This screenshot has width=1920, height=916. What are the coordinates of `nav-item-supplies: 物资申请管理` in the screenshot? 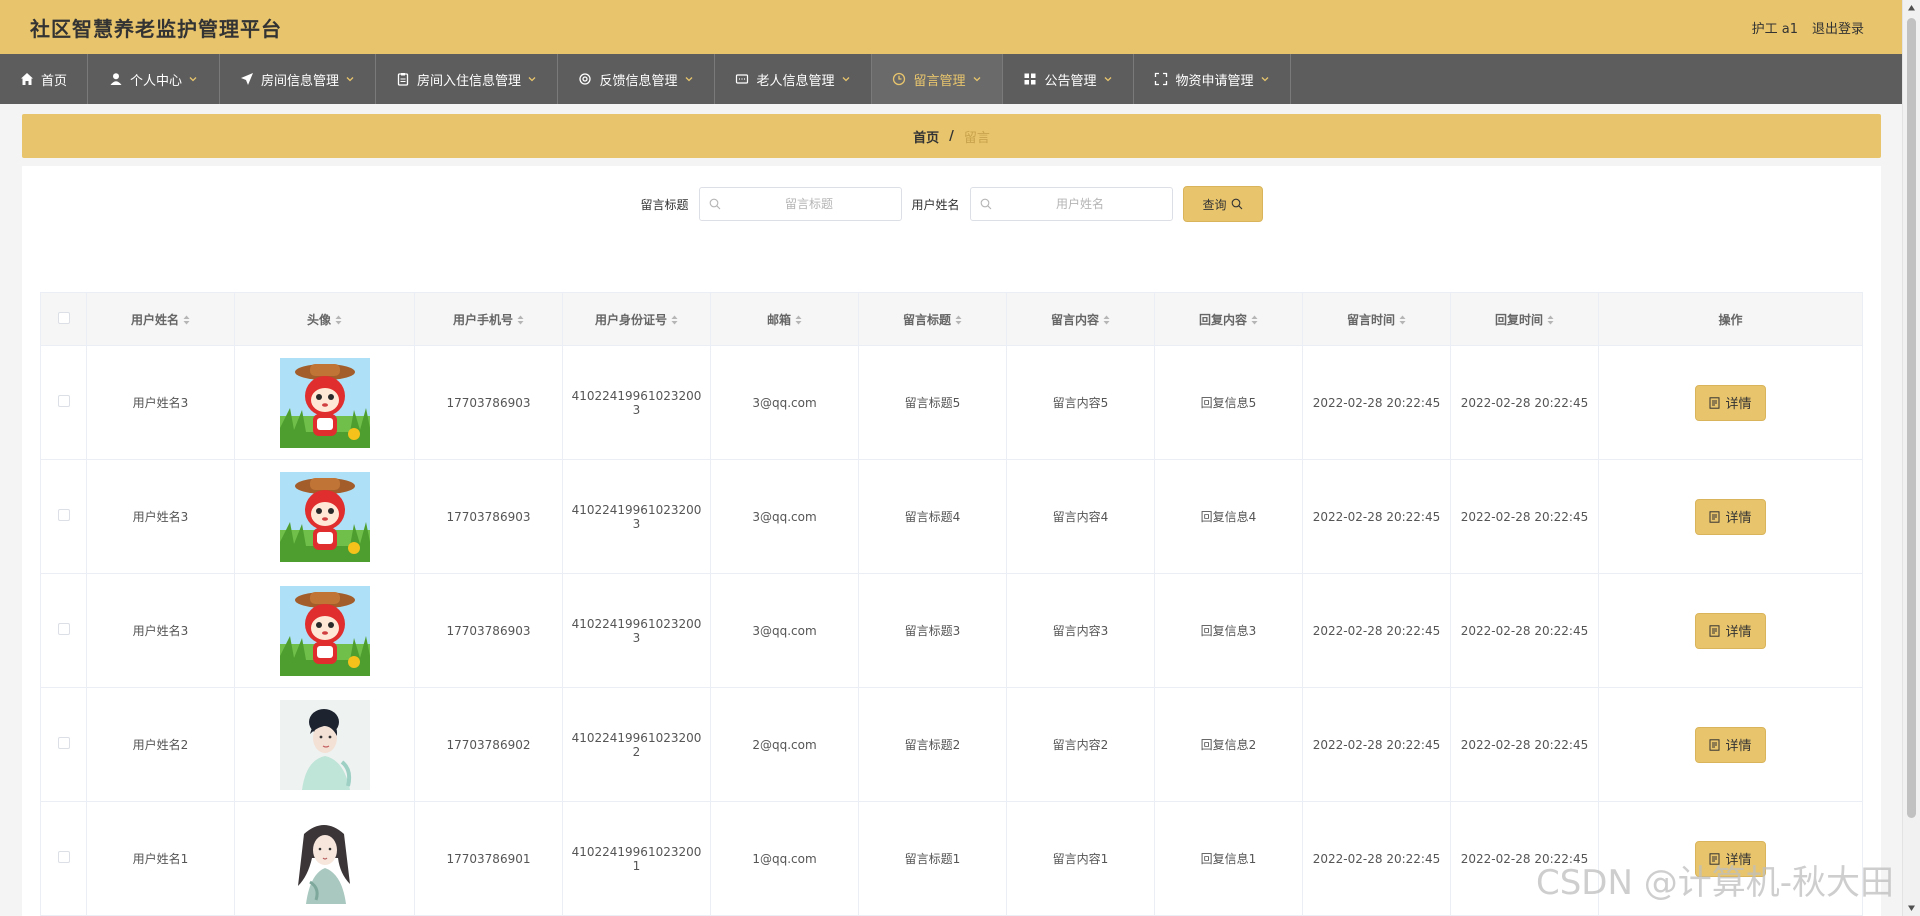 It's located at (1212, 79).